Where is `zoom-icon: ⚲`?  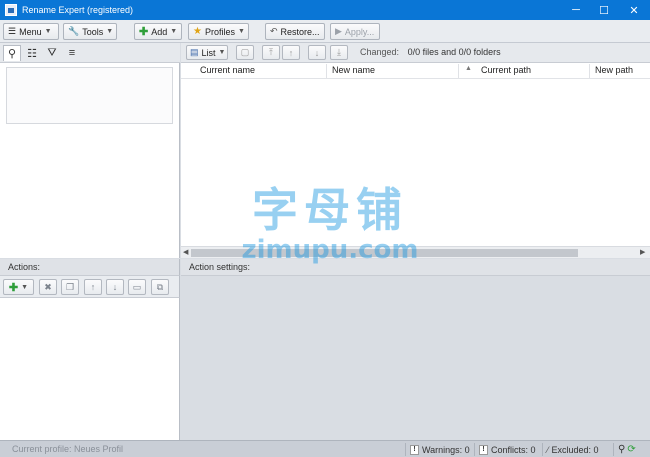
zoom-icon: ⚲ is located at coordinates (621, 449).